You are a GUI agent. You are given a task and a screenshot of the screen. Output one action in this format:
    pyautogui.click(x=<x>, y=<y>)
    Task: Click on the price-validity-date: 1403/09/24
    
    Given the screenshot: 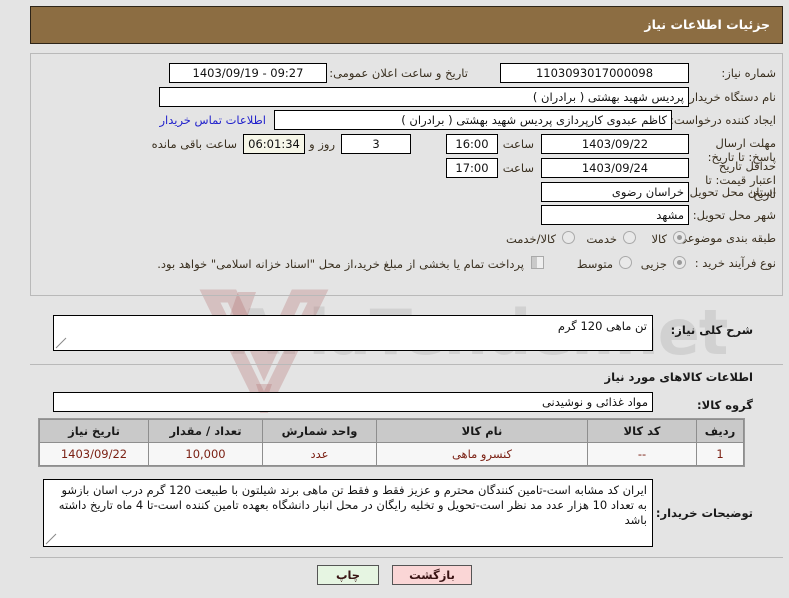 What is the action you would take?
    pyautogui.click(x=615, y=168)
    